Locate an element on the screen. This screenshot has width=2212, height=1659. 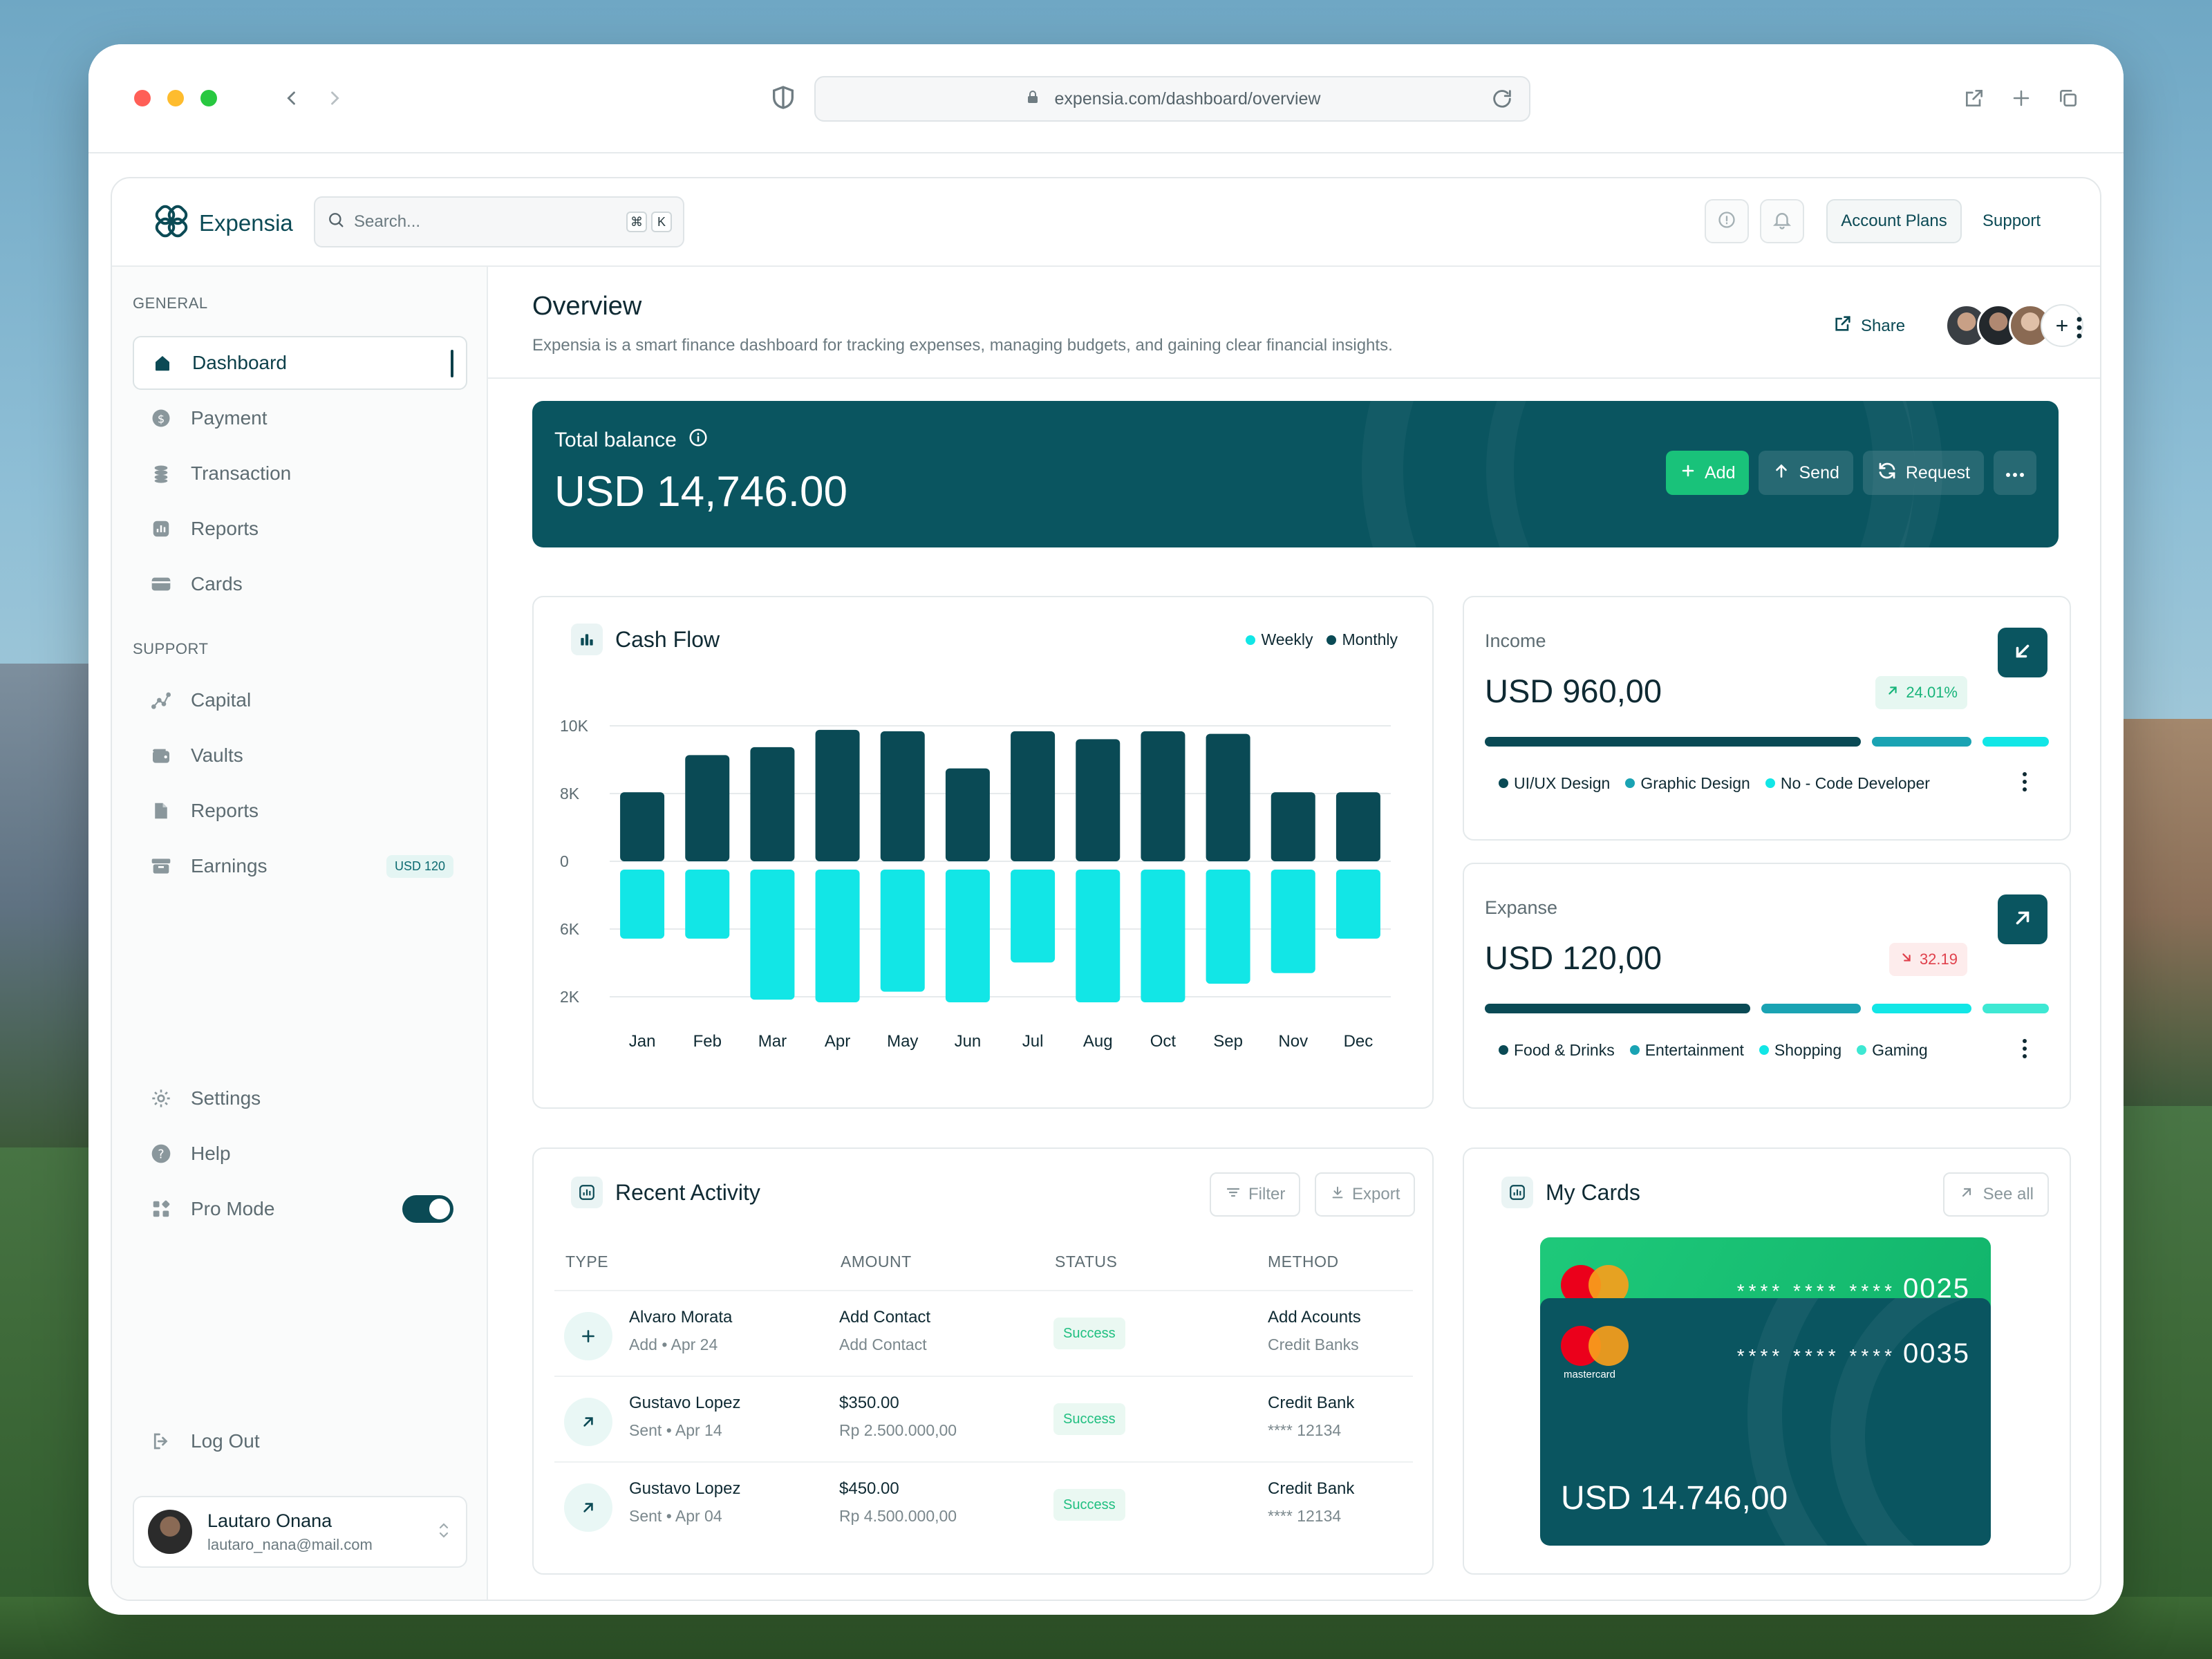
filter-icon is located at coordinates (1233, 1195).